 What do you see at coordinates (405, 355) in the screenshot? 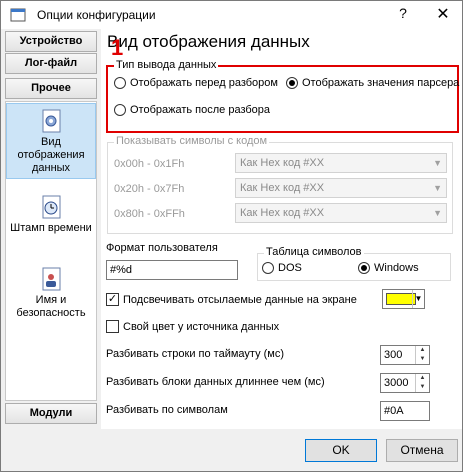
I see `split-timeout-stepper: 300 ▲ ▼` at bounding box center [405, 355].